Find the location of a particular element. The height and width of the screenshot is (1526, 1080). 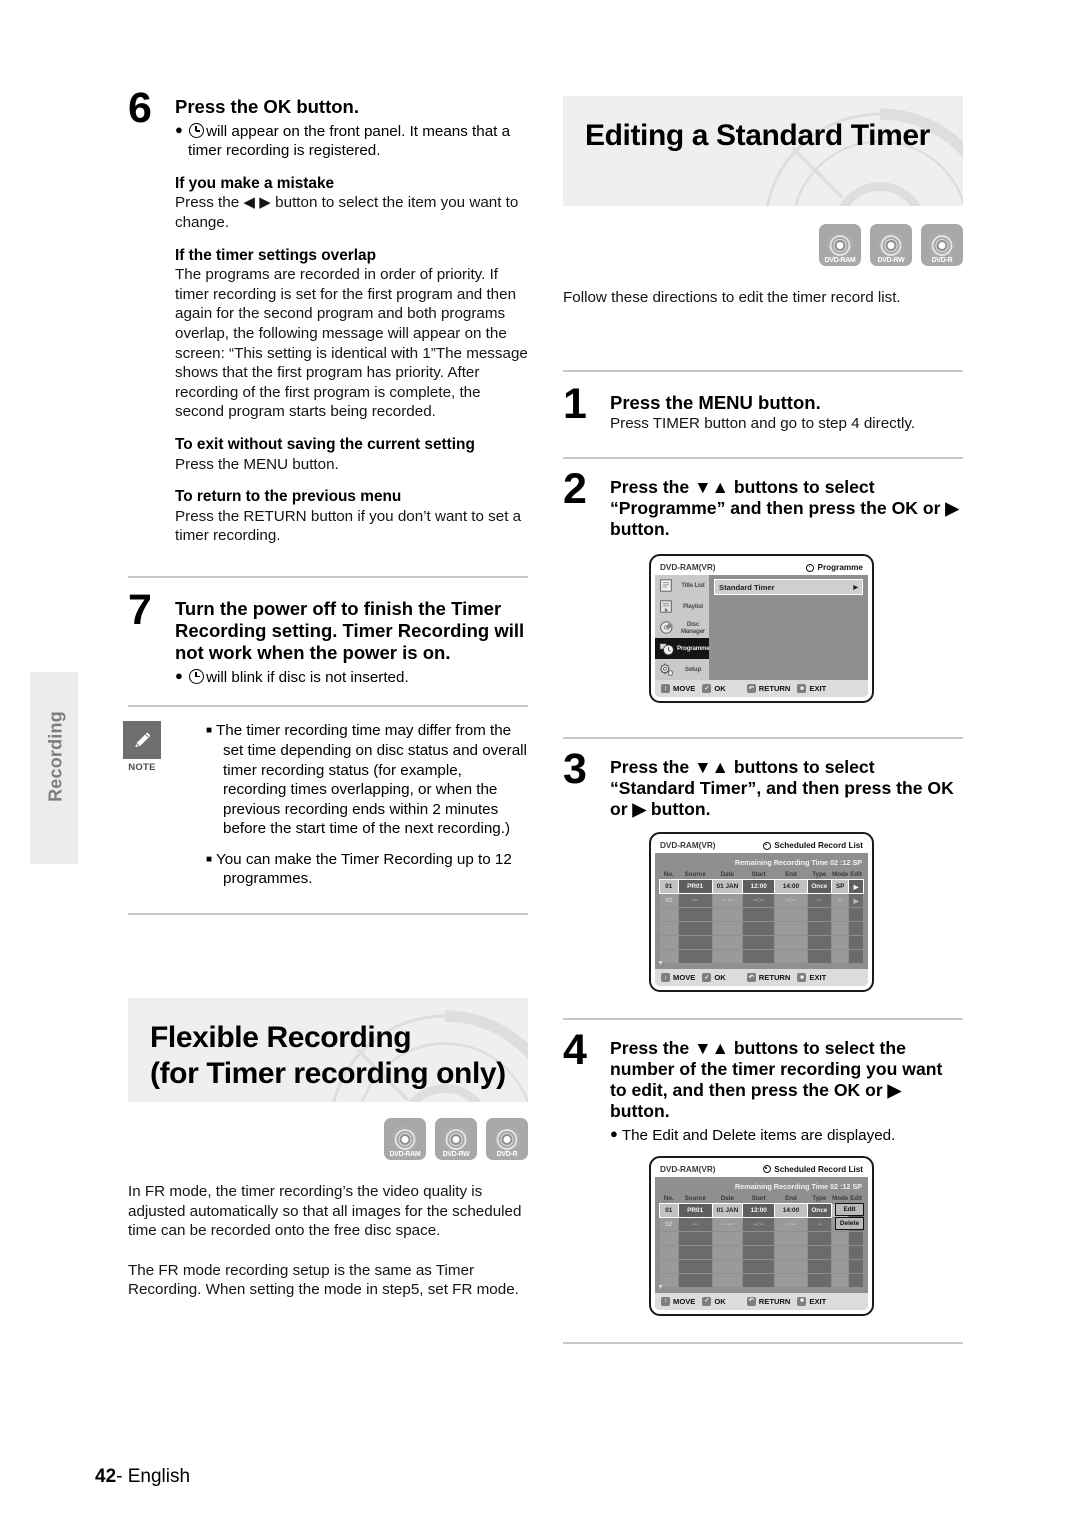

cell-no: 02 is located at coordinates (669, 901).